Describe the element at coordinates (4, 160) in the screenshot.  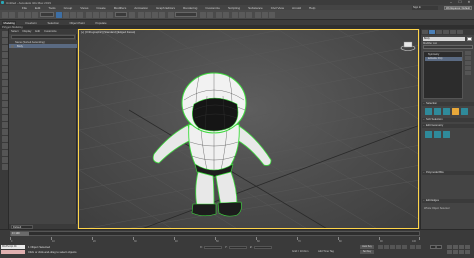
I see `hierarchy-icon` at that location.